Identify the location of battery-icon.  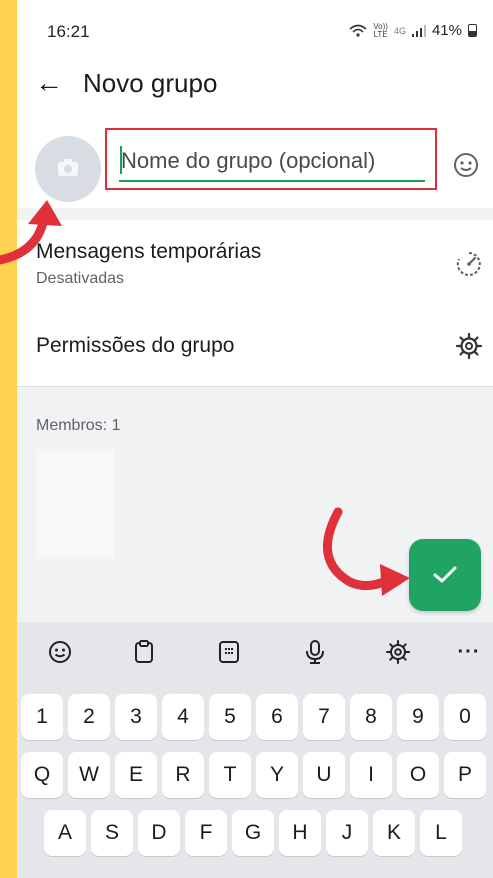
(472, 30).